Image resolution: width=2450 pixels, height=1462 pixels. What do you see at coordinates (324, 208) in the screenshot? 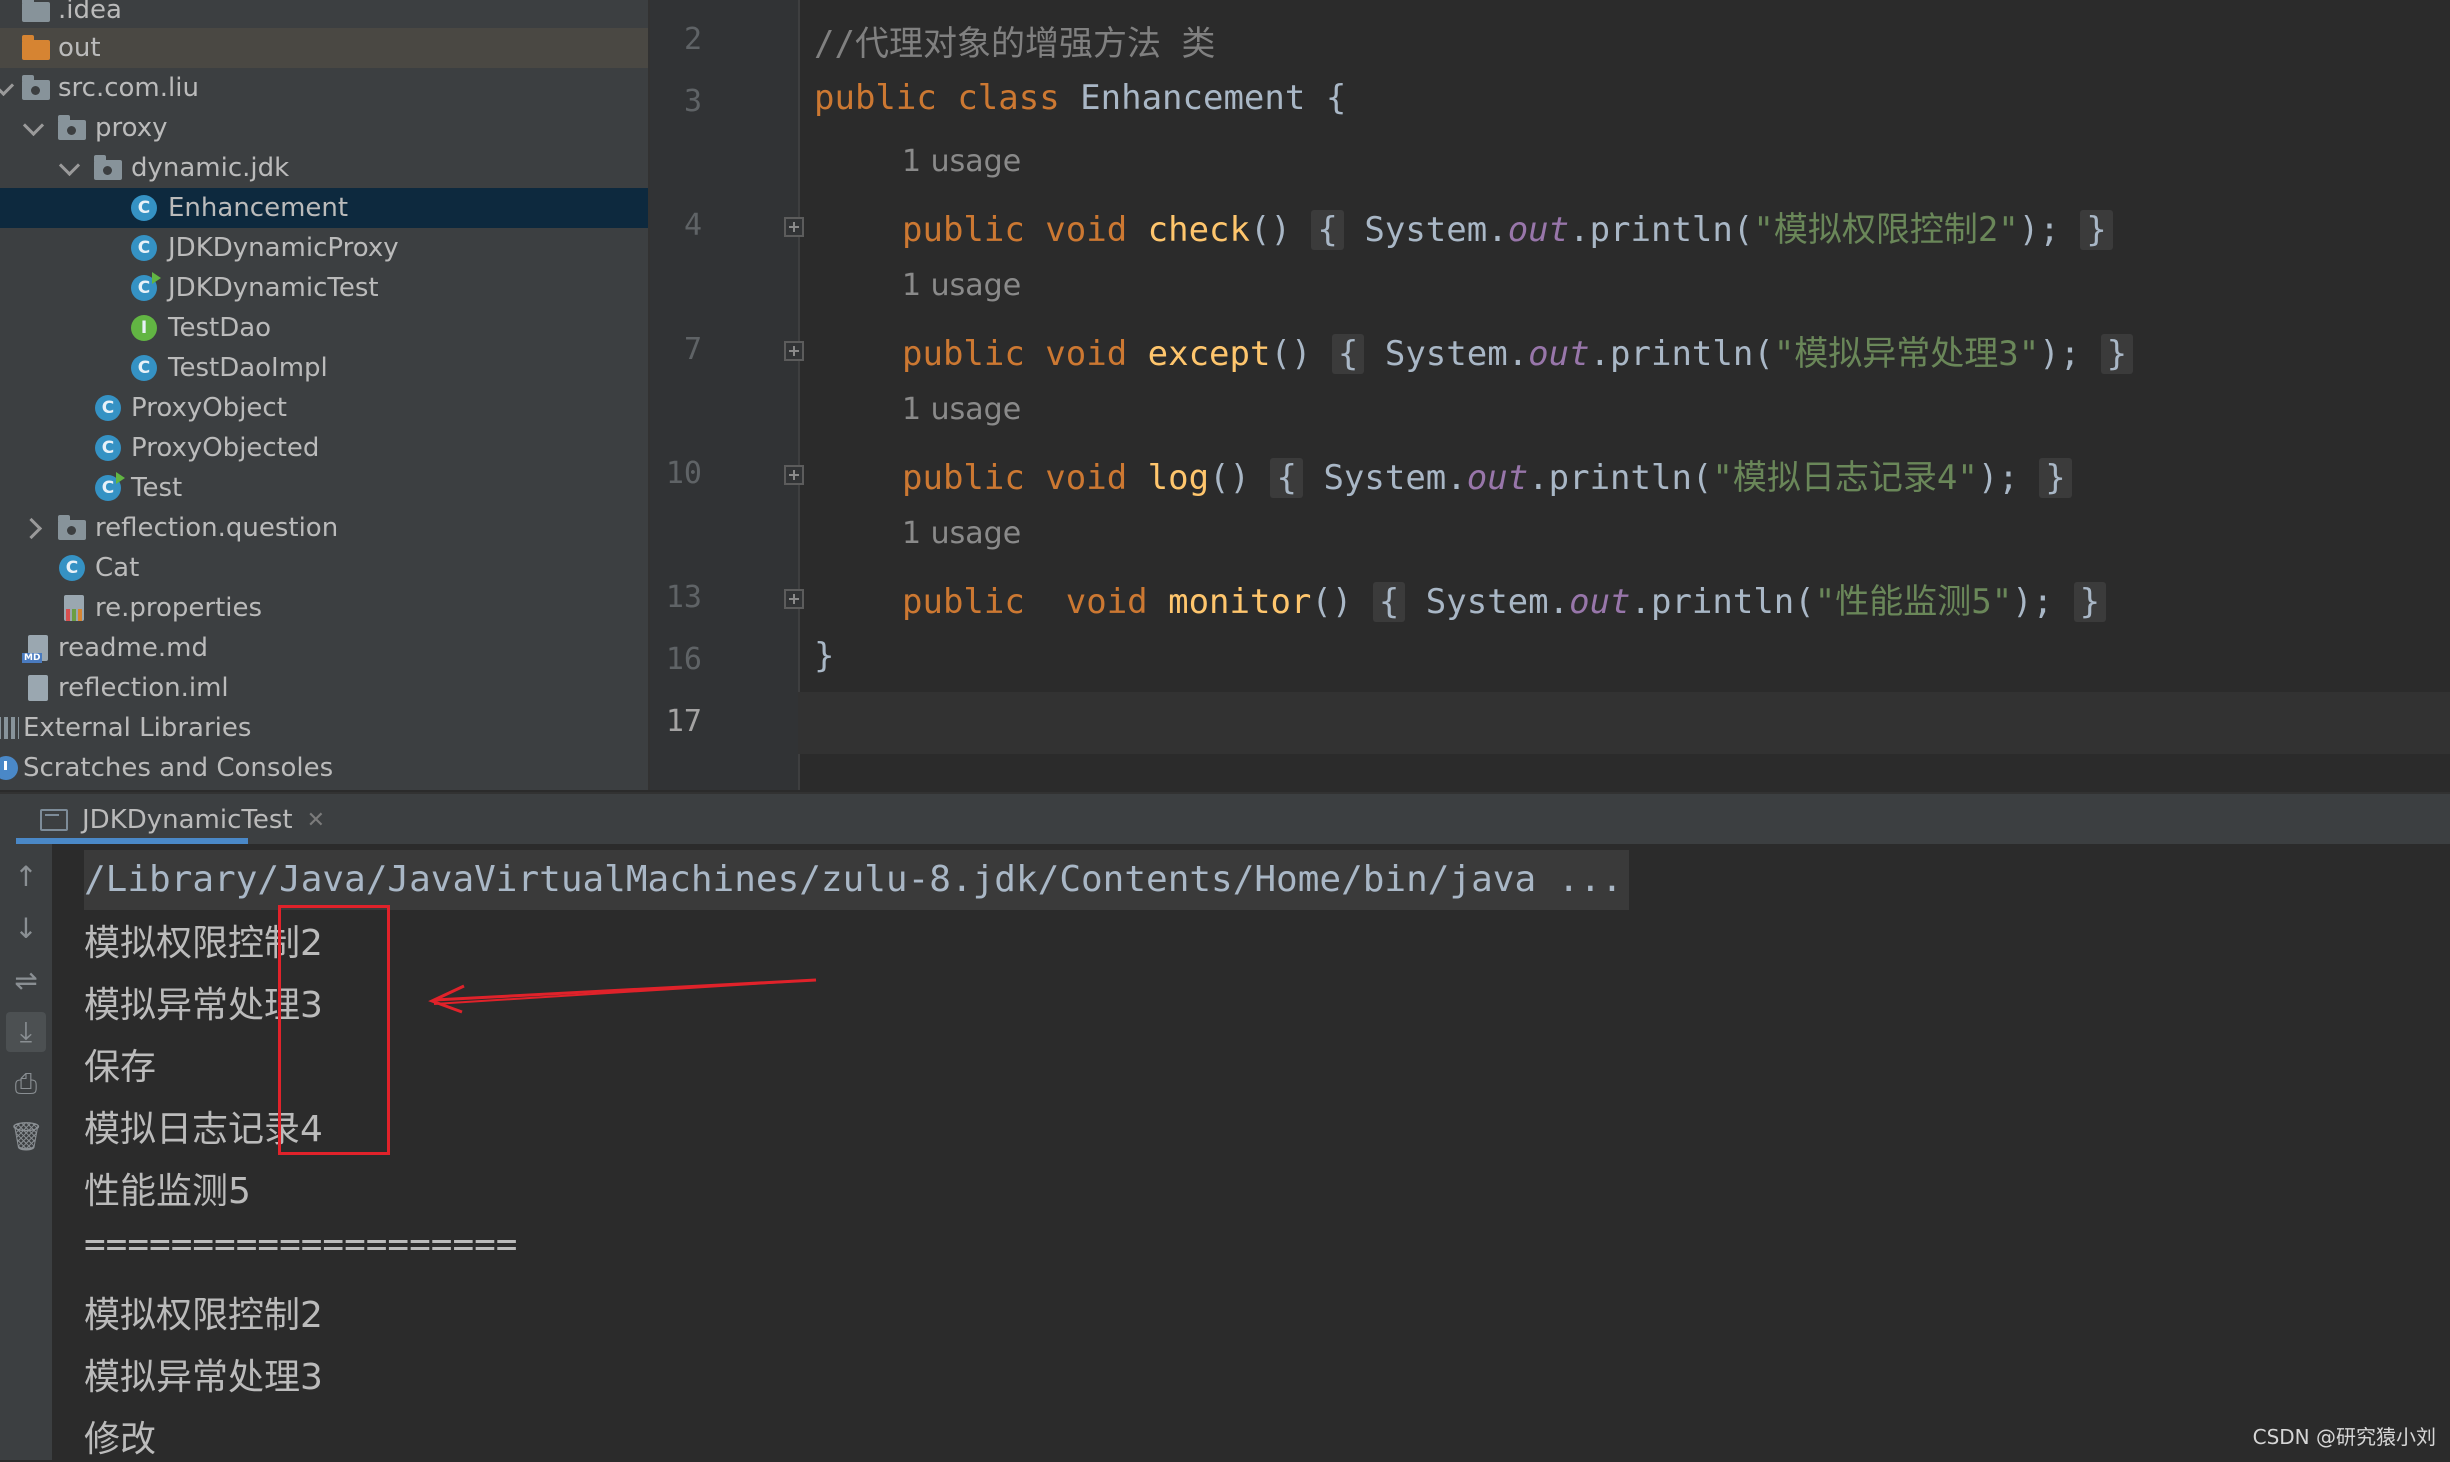
I see `tree-item-enhancement: C Enhancement` at bounding box center [324, 208].